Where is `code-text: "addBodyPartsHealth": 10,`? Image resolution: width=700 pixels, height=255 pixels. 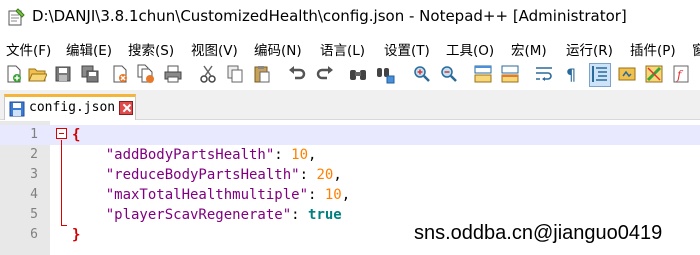 code-text: "addBodyPartsHealth": 10, is located at coordinates (194, 155).